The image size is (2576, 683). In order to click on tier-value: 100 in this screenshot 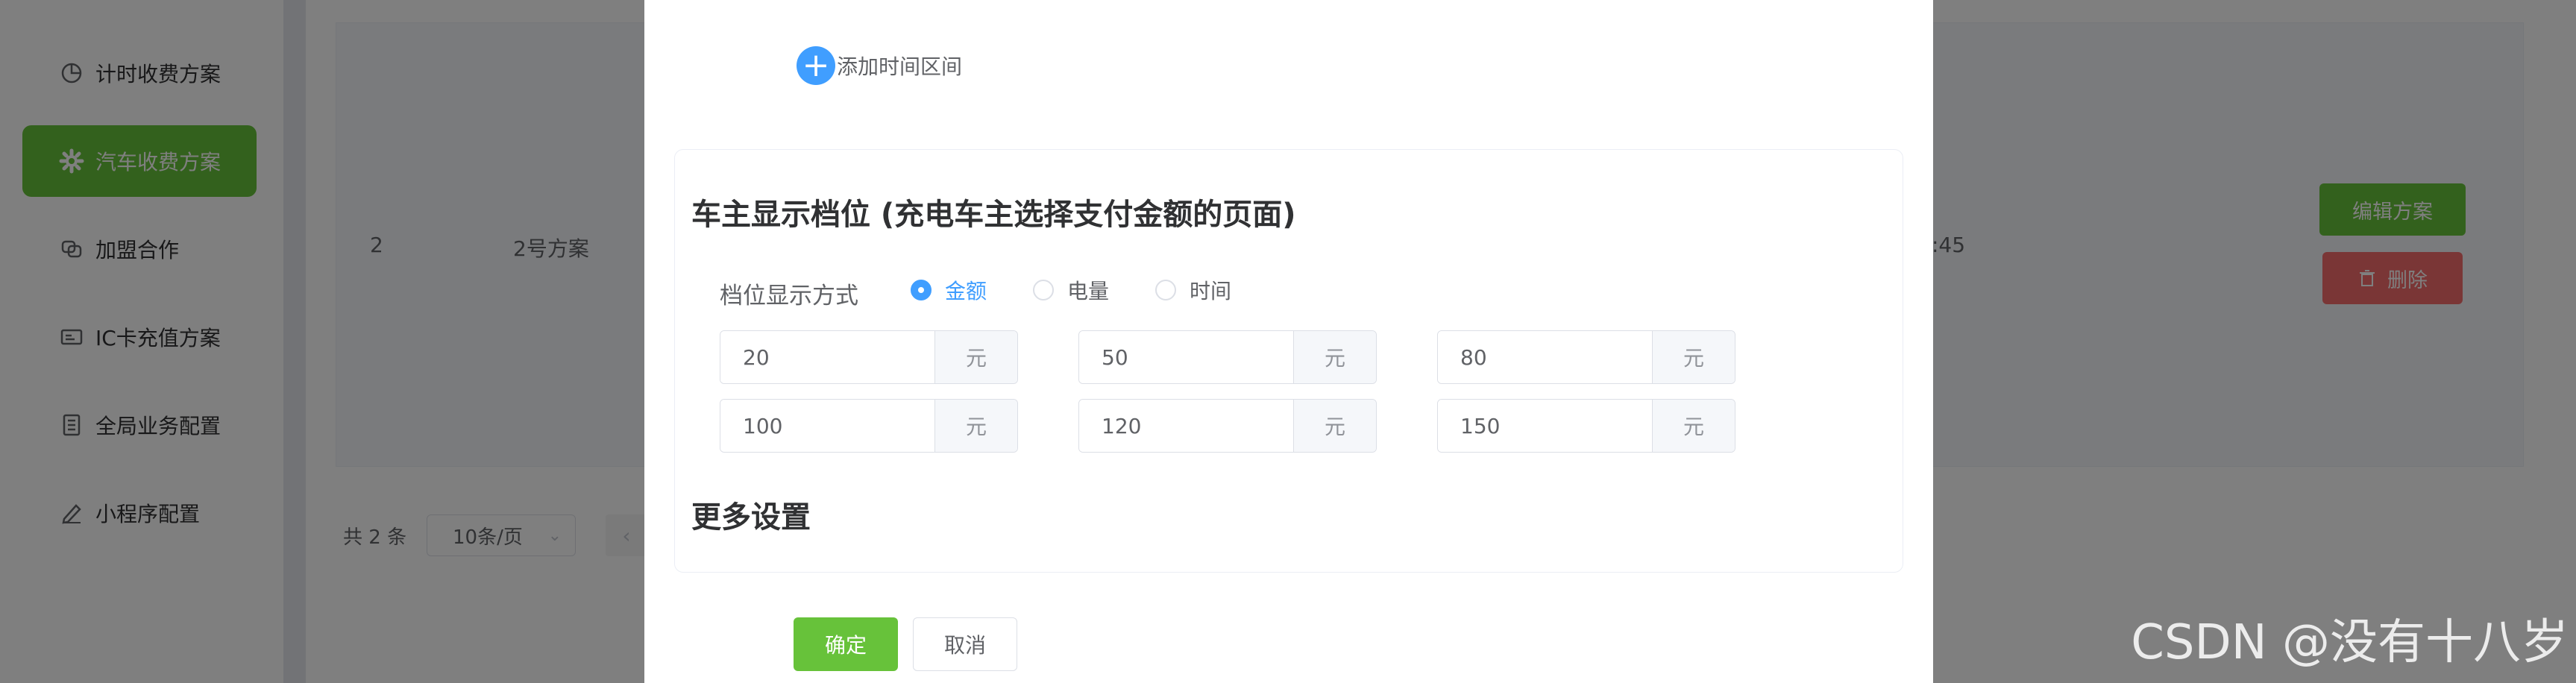, I will do `click(828, 426)`.